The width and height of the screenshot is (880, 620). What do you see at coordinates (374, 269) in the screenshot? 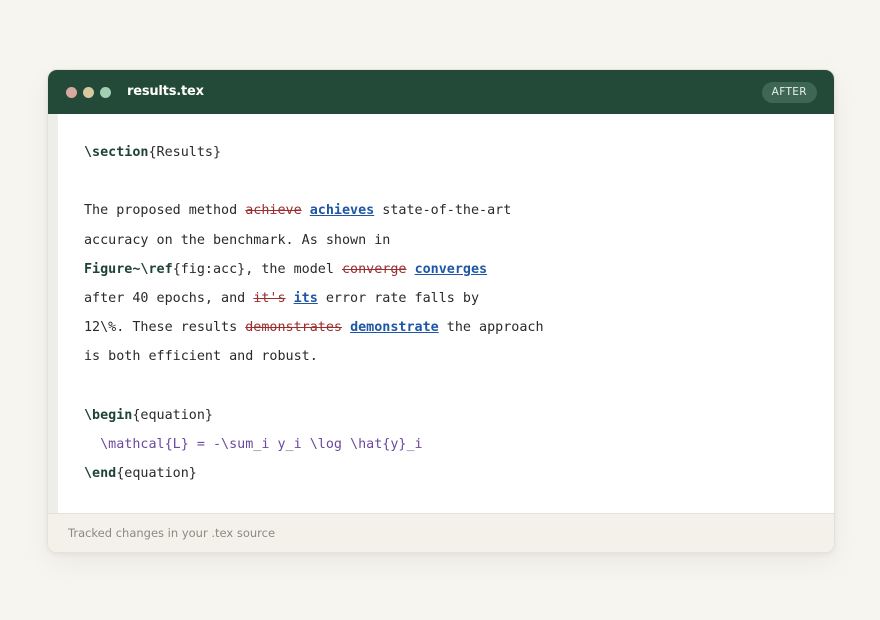
I see `deleted-text: converge` at bounding box center [374, 269].